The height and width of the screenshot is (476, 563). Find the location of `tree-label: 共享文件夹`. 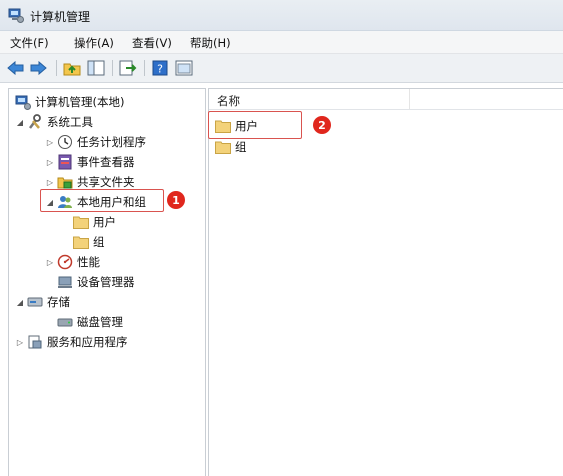

tree-label: 共享文件夹 is located at coordinates (106, 182).